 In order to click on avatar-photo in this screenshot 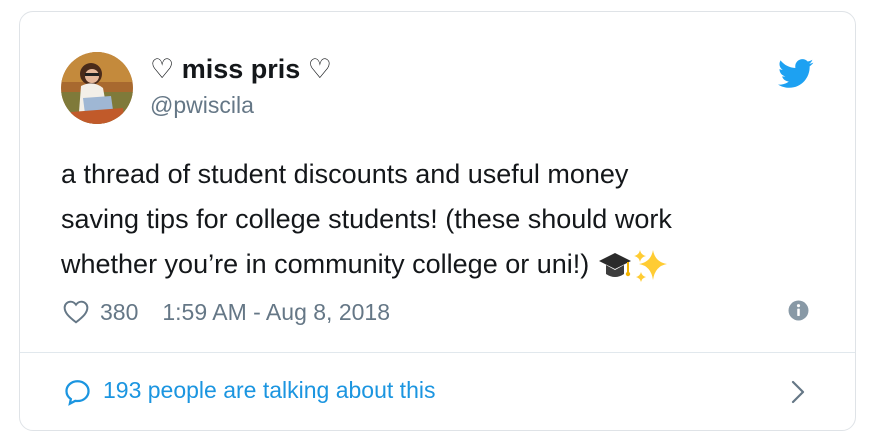, I will do `click(97, 88)`.